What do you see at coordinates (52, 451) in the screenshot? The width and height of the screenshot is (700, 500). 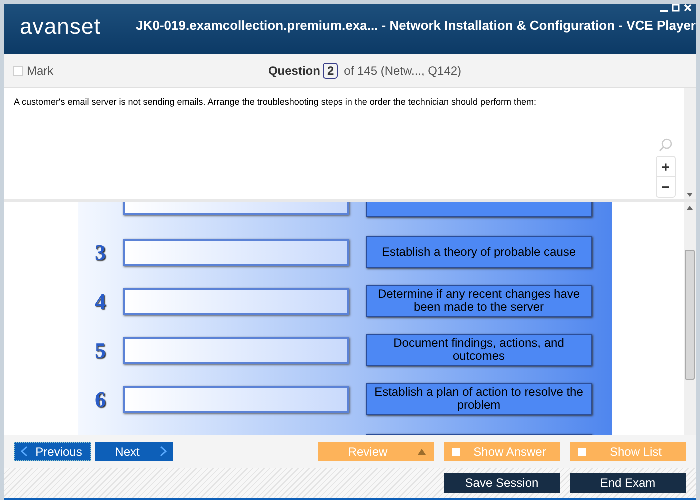 I see `previous-button: Previous` at bounding box center [52, 451].